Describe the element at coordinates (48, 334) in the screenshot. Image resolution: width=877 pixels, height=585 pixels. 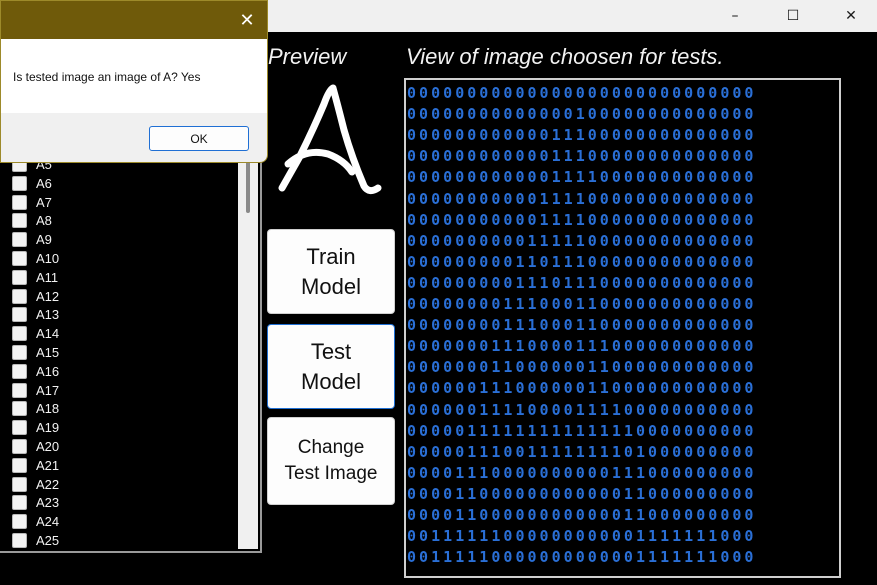
I see `list-item-label: A14` at that location.